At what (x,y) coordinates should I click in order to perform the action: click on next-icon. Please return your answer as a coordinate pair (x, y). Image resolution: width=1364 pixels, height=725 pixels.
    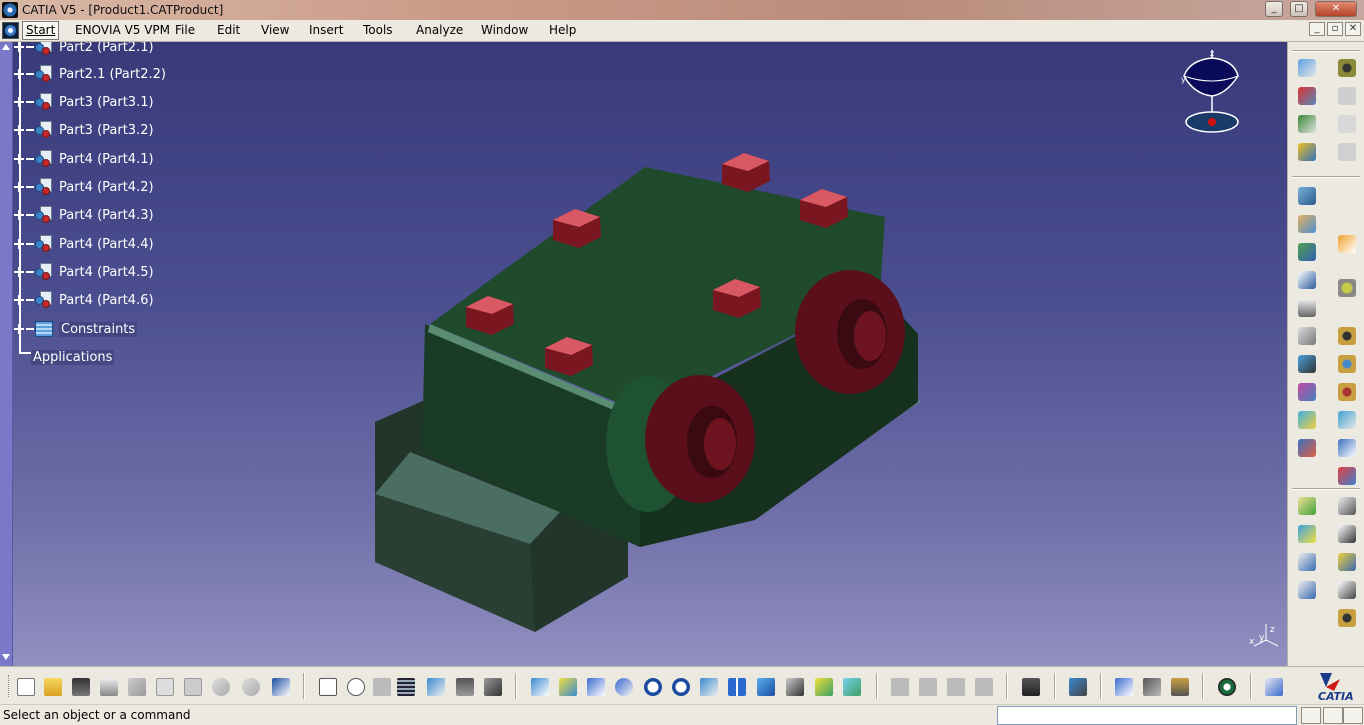
    Looking at the image, I should click on (928, 687).